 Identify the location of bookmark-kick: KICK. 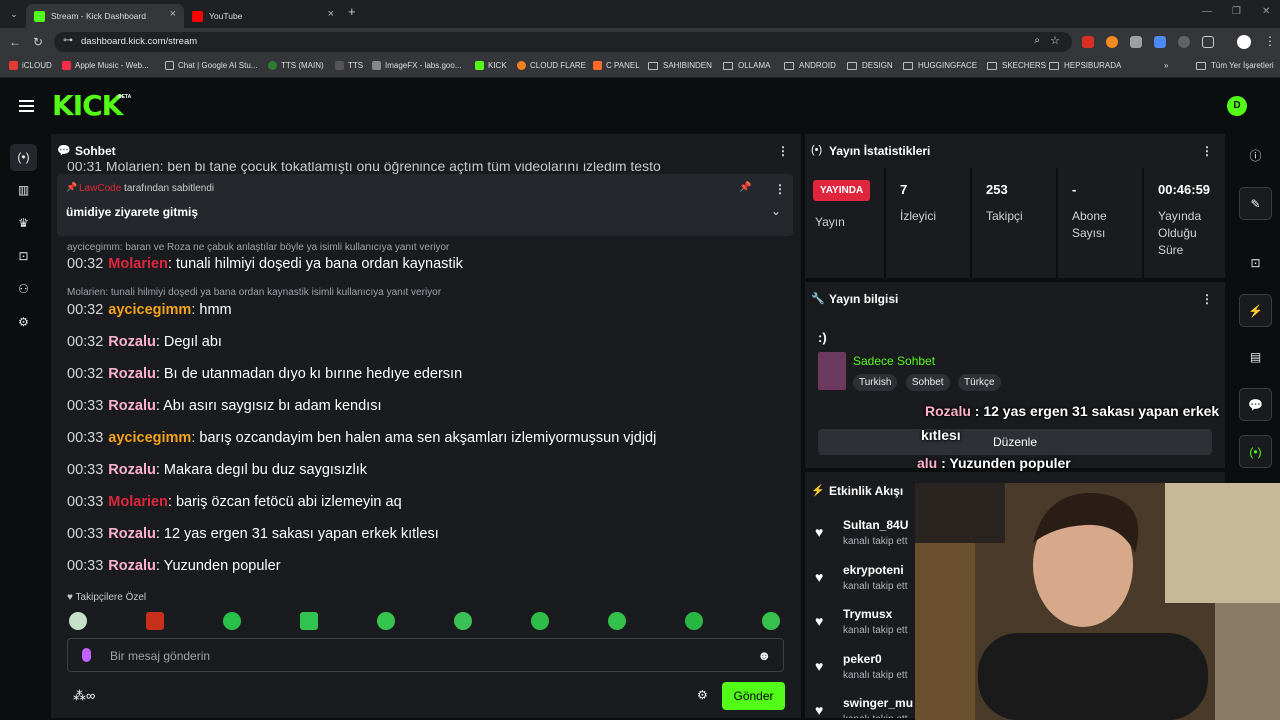
(491, 65).